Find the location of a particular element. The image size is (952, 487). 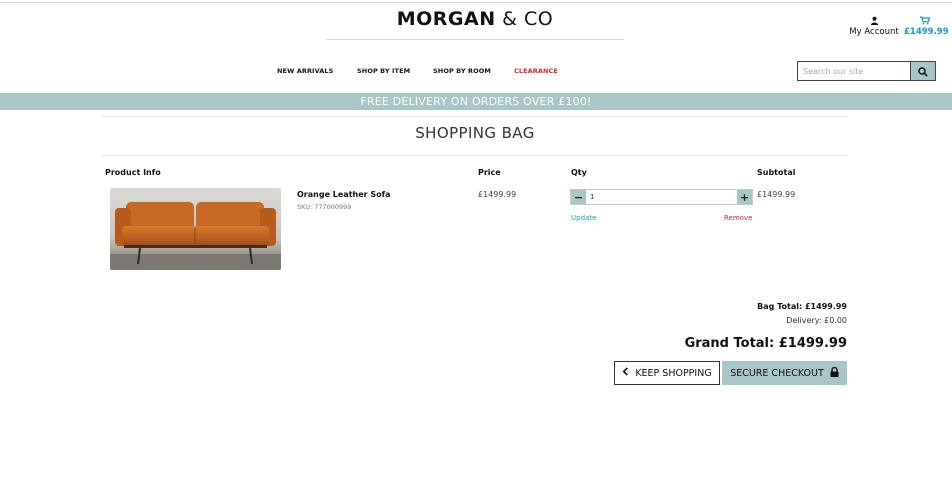

product-sku: SKU: 777000999 is located at coordinates (324, 207).